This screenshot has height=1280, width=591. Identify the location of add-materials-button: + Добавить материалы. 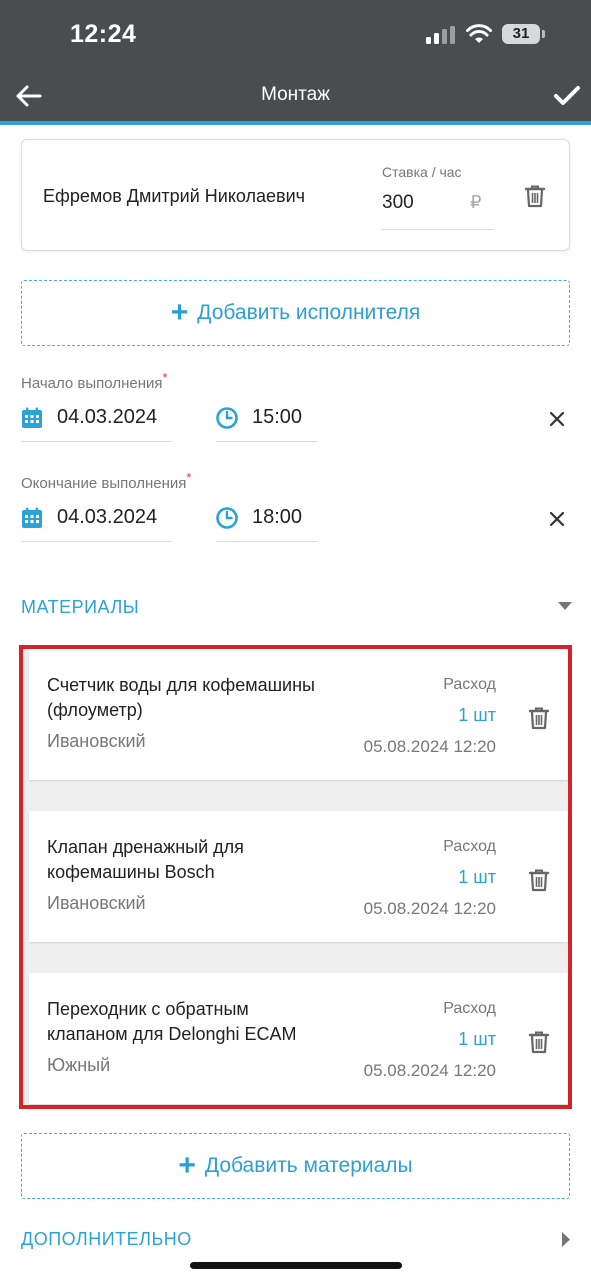
(295, 1166).